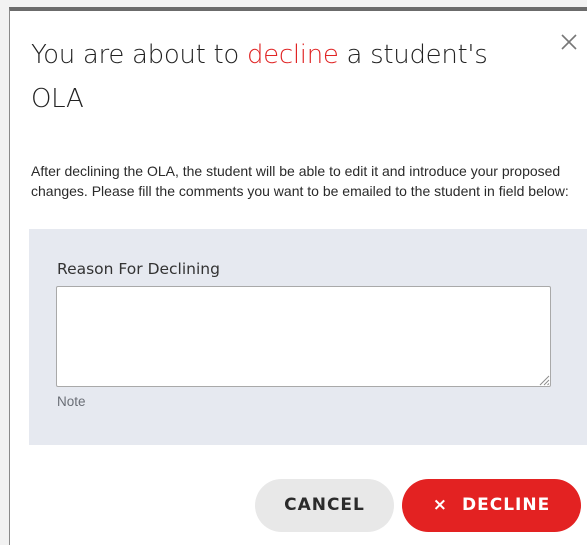 The image size is (587, 545). I want to click on dialog-title: You are about to decline a student's OLA, so click(286, 77).